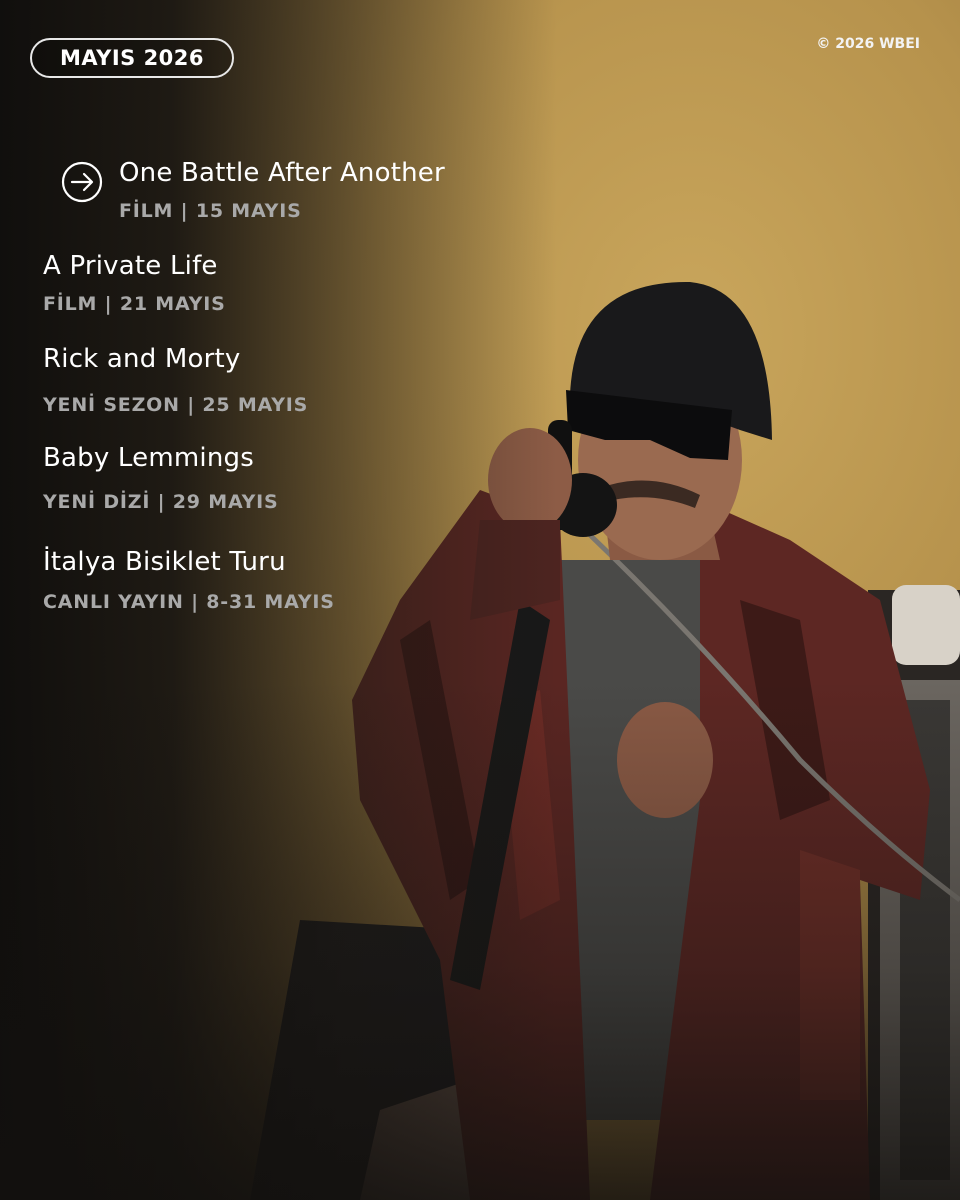 The height and width of the screenshot is (1200, 960). What do you see at coordinates (282, 173) in the screenshot?
I see `item-title: One Battle After Another` at bounding box center [282, 173].